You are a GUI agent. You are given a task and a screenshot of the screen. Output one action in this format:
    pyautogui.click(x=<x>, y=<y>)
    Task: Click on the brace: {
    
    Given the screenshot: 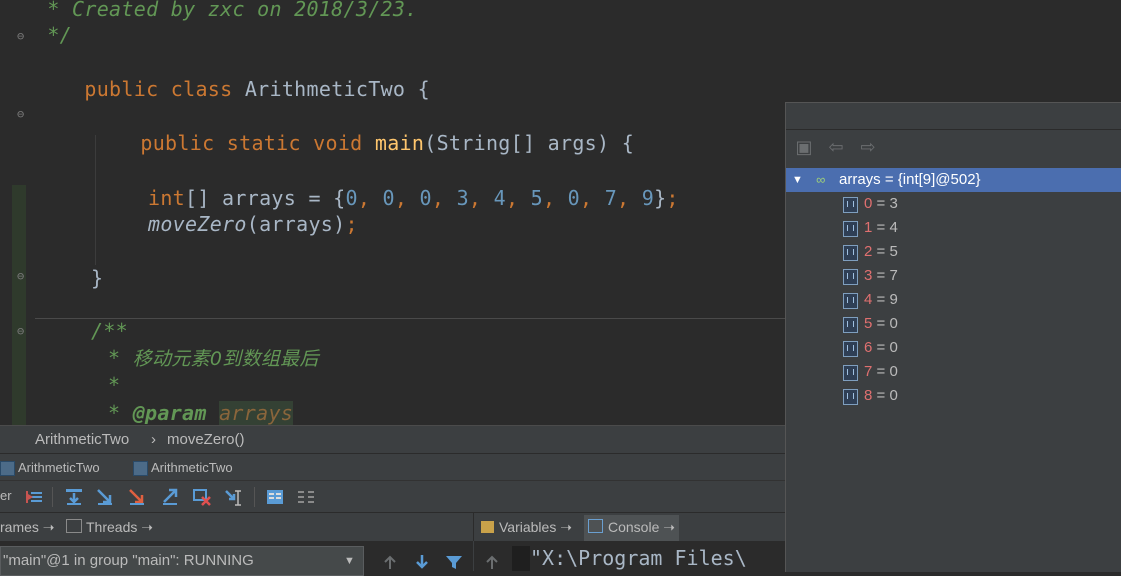 What is the action you would take?
    pyautogui.click(x=423, y=89)
    